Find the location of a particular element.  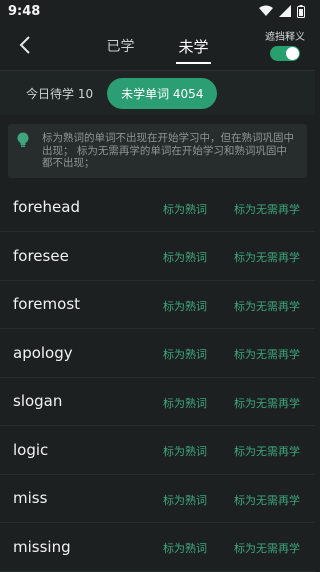

list-item: slogan 标为熟词 标为无需再学 is located at coordinates (157, 402).